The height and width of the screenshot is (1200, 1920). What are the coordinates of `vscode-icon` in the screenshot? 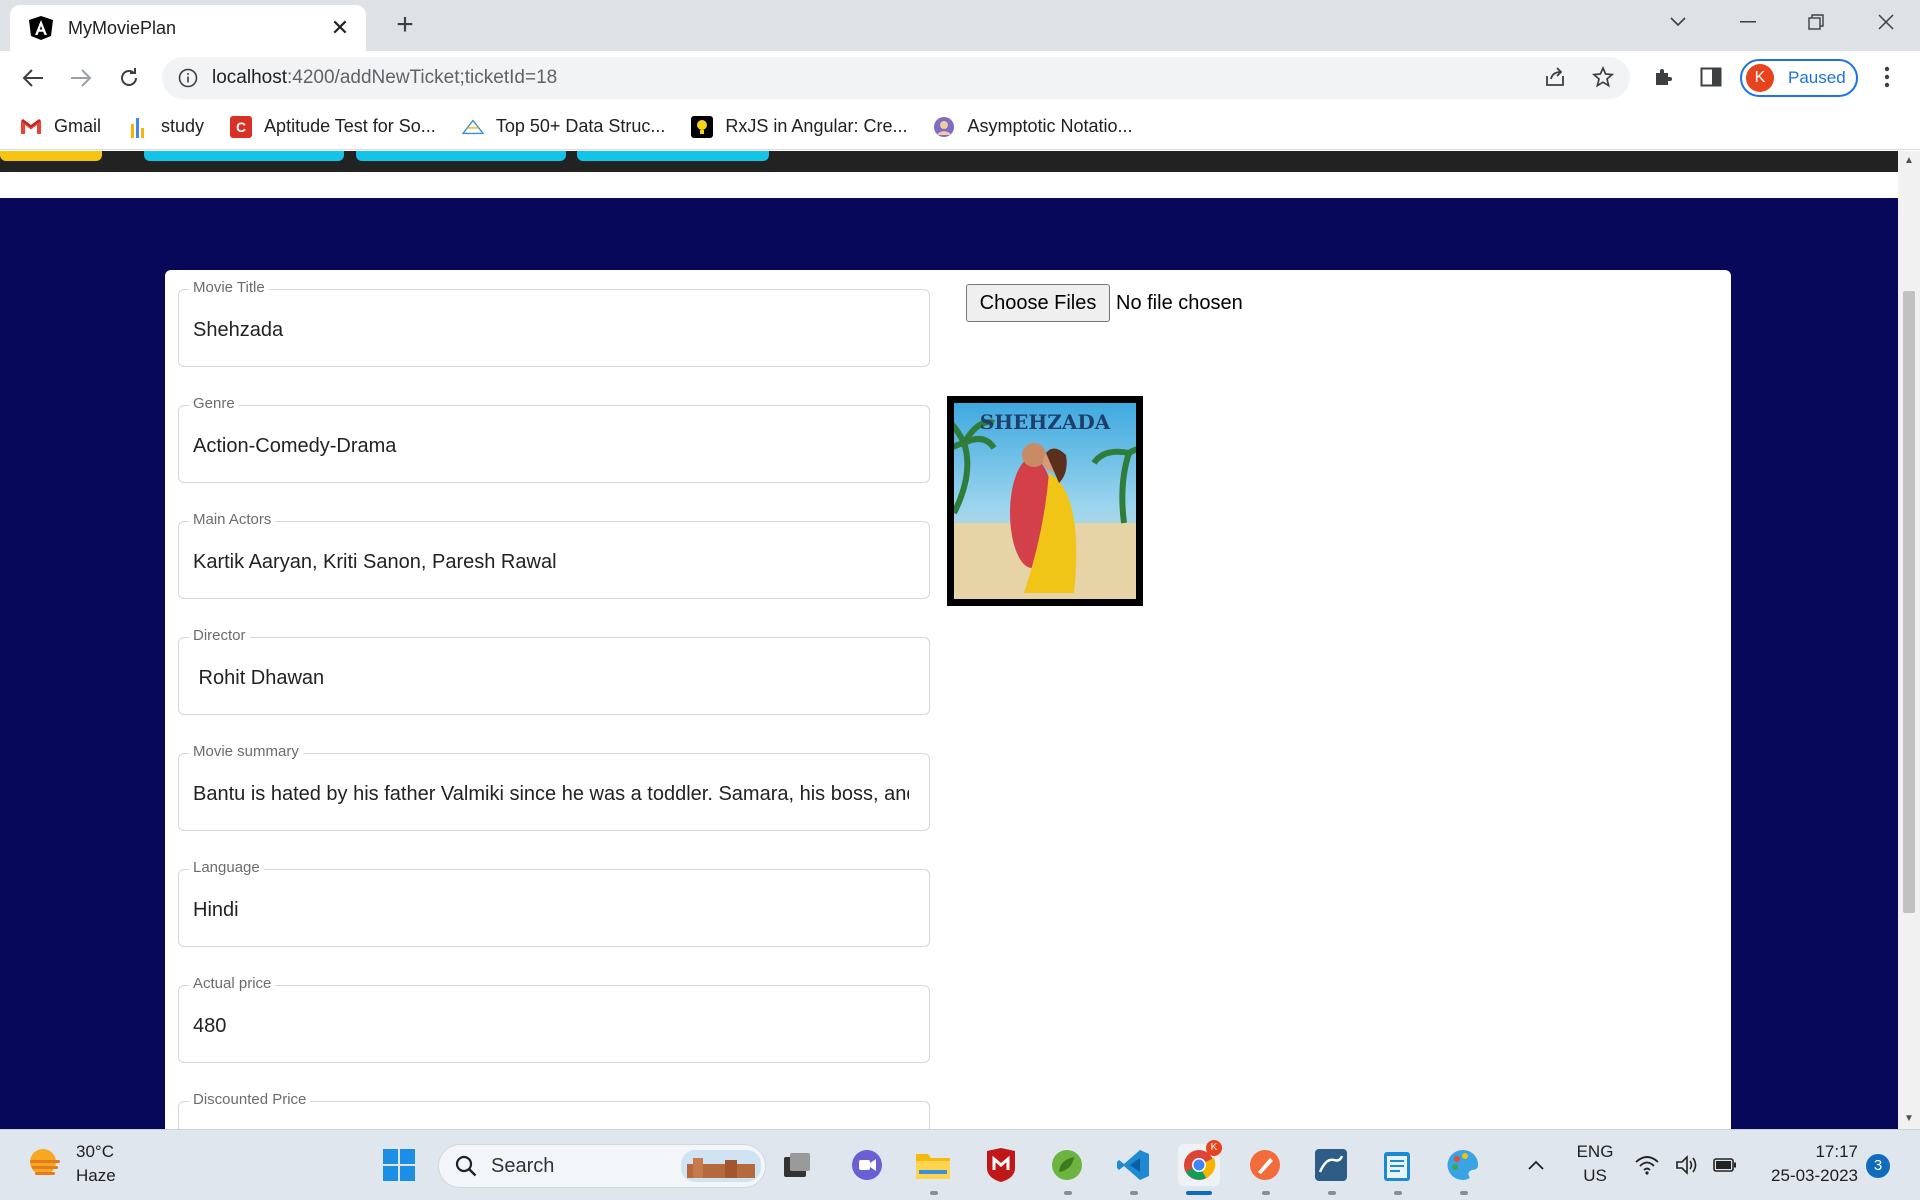 It's located at (1133, 1165).